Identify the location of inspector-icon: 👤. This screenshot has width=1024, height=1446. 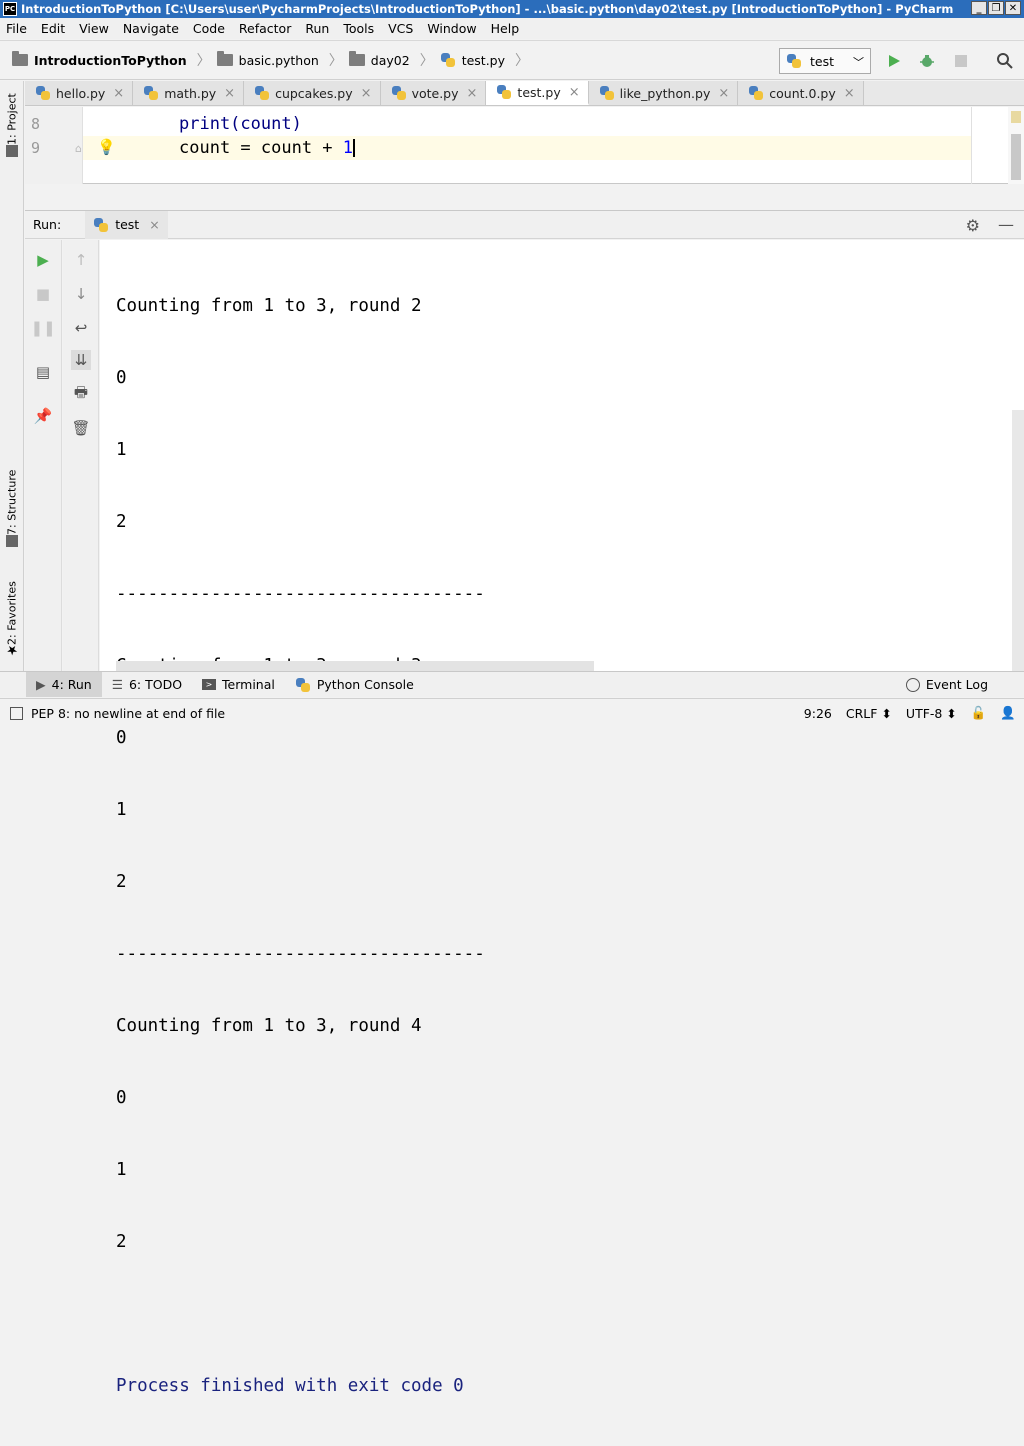
(1008, 713).